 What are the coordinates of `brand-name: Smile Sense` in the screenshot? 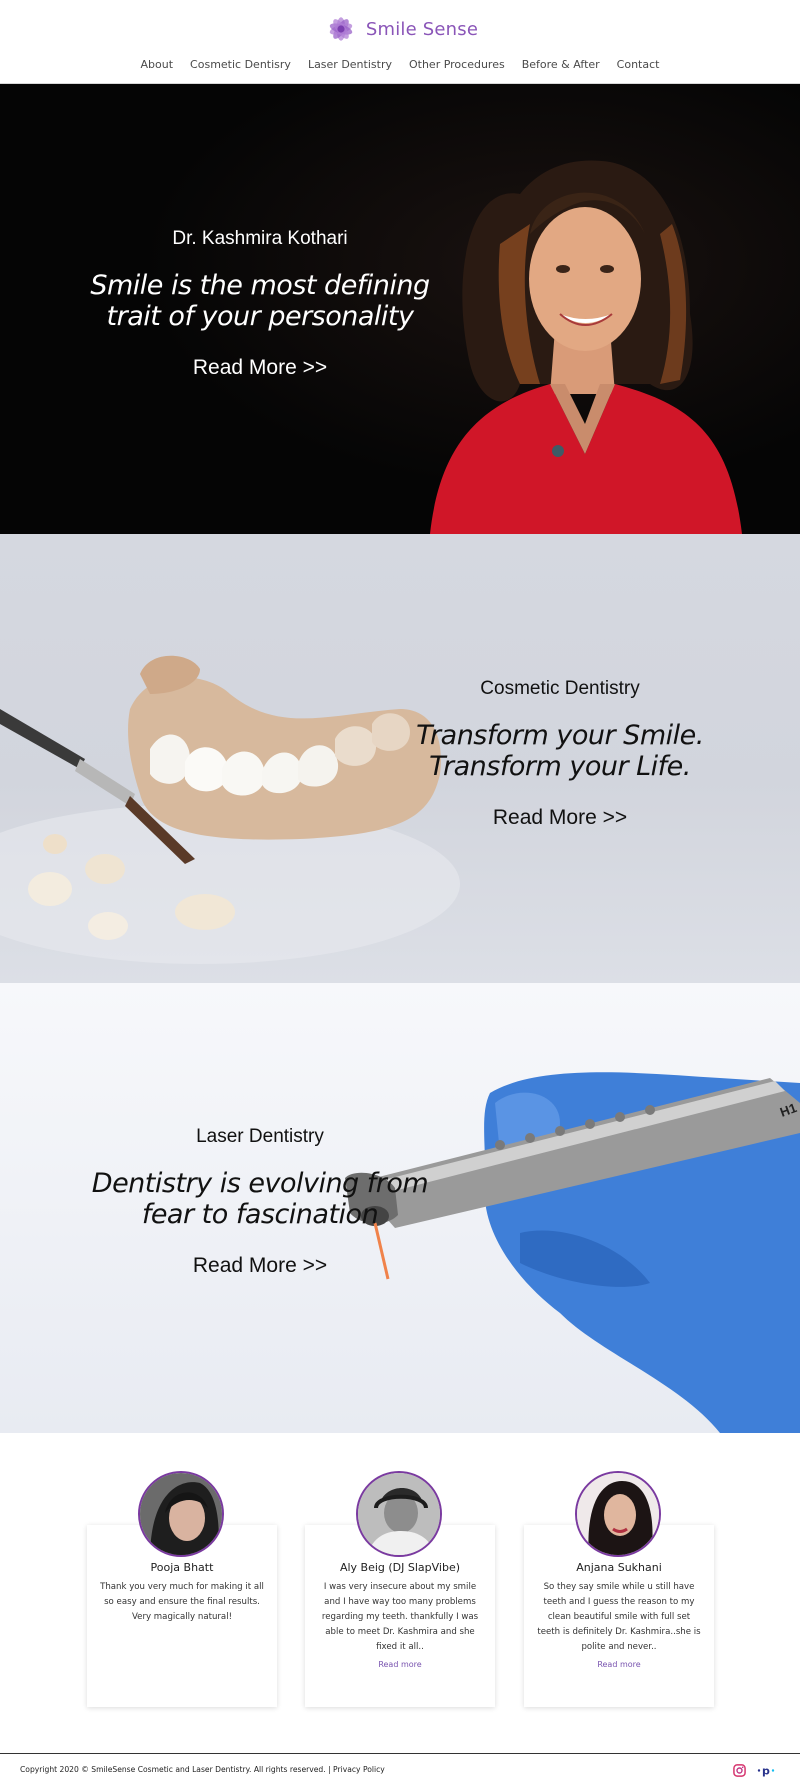 It's located at (422, 29).